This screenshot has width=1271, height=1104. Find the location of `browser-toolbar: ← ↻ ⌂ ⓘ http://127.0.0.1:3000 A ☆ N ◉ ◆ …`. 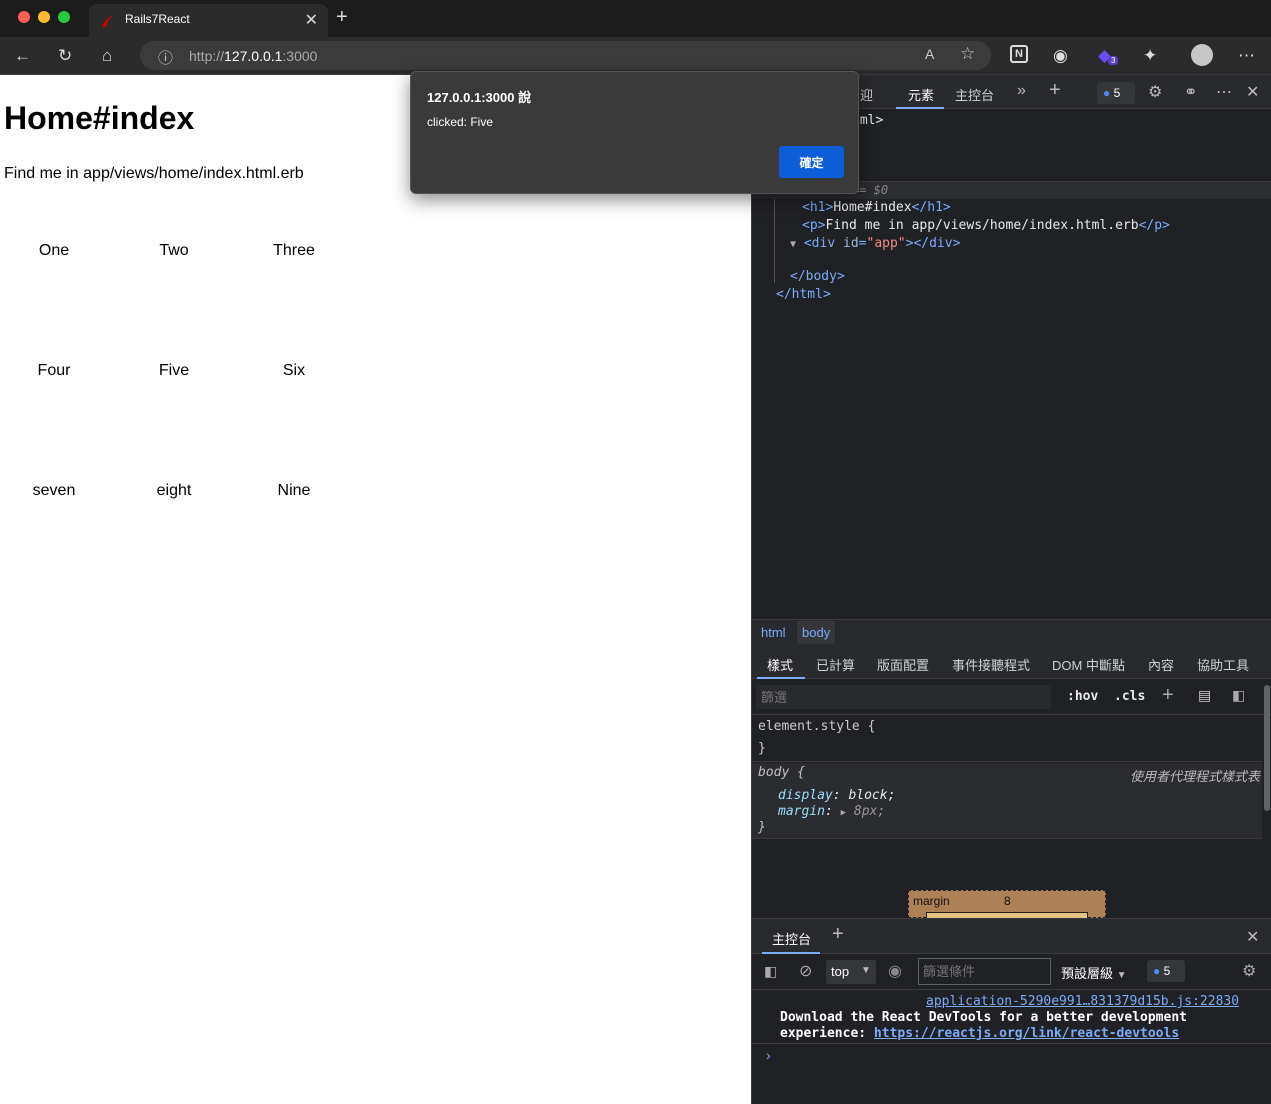

browser-toolbar: ← ↻ ⌂ ⓘ http://127.0.0.1:3000 A ☆ N ◉ ◆ … is located at coordinates (635, 56).